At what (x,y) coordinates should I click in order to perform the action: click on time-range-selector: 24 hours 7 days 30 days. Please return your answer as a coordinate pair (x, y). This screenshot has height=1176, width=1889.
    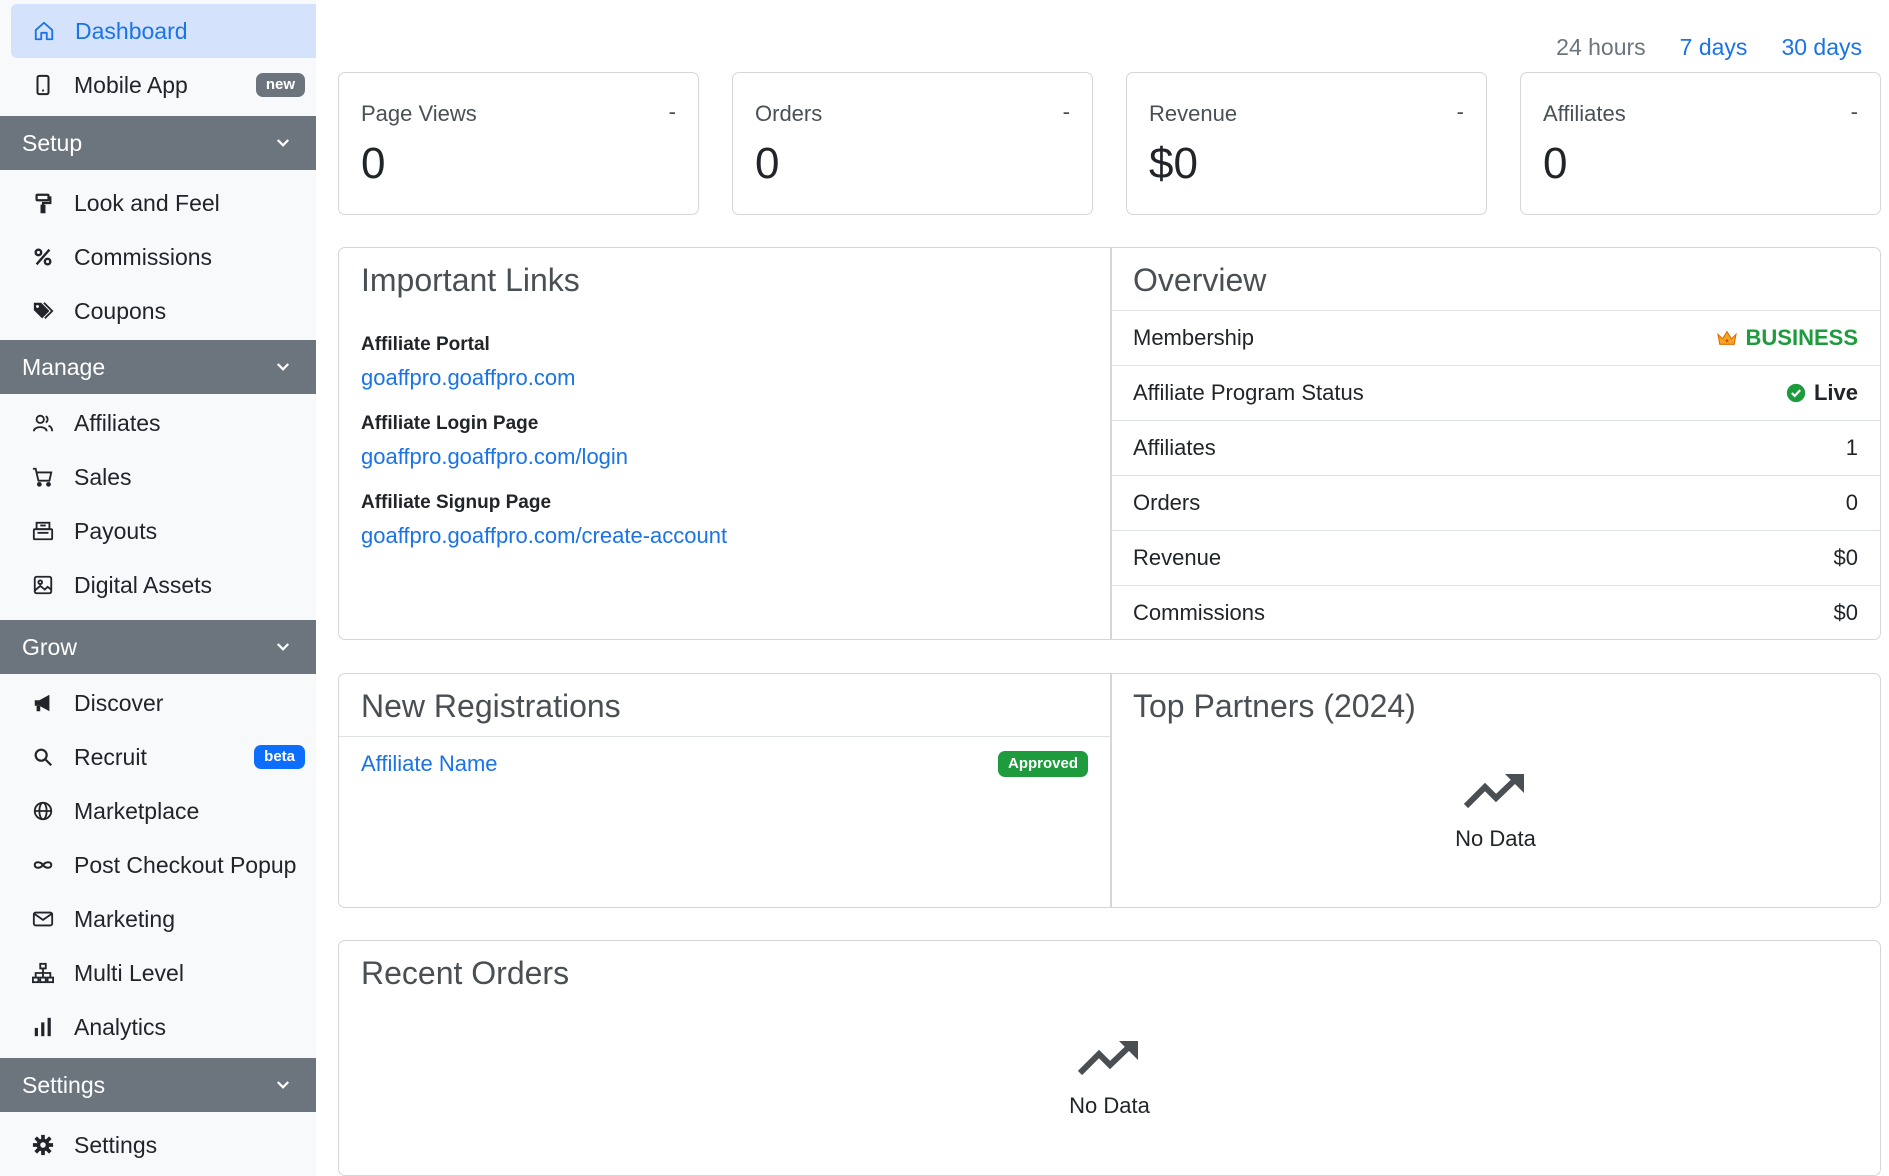
    Looking at the image, I should click on (1709, 47).